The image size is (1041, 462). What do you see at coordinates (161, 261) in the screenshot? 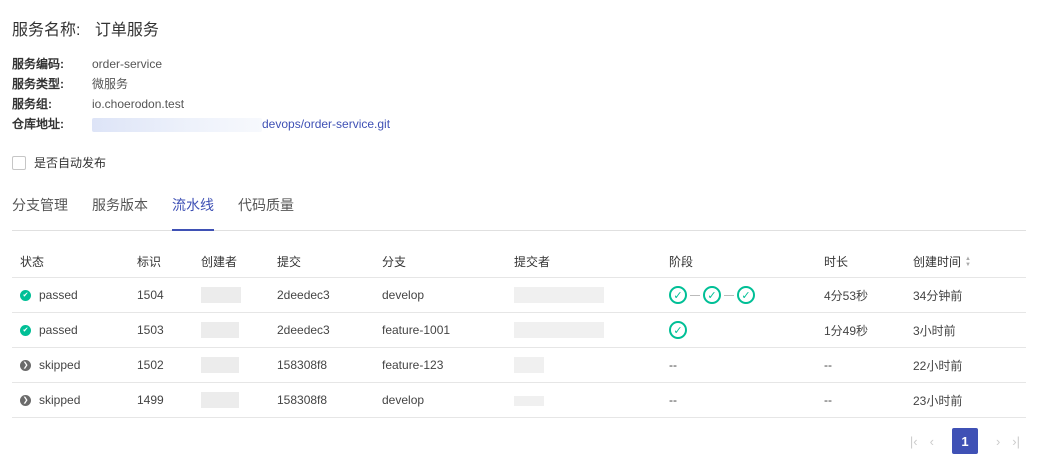
I see `col-id: 标识` at bounding box center [161, 261].